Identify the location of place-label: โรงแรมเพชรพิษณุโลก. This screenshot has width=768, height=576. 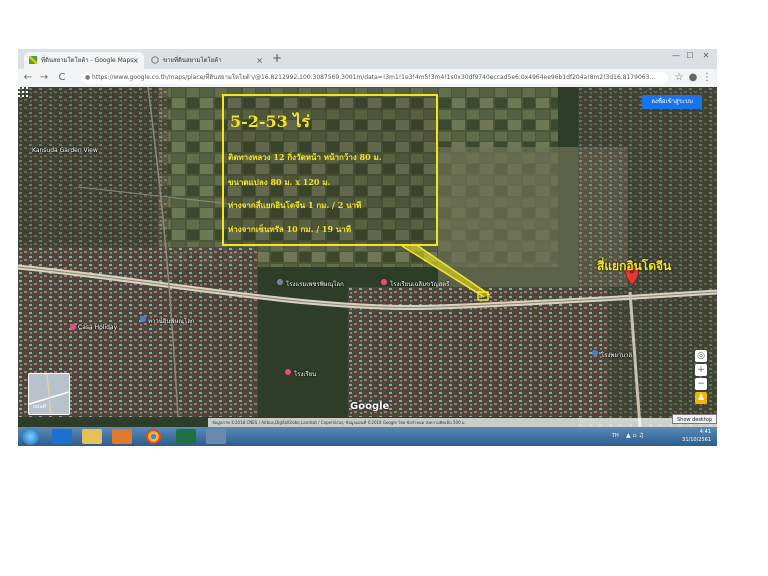
(315, 284).